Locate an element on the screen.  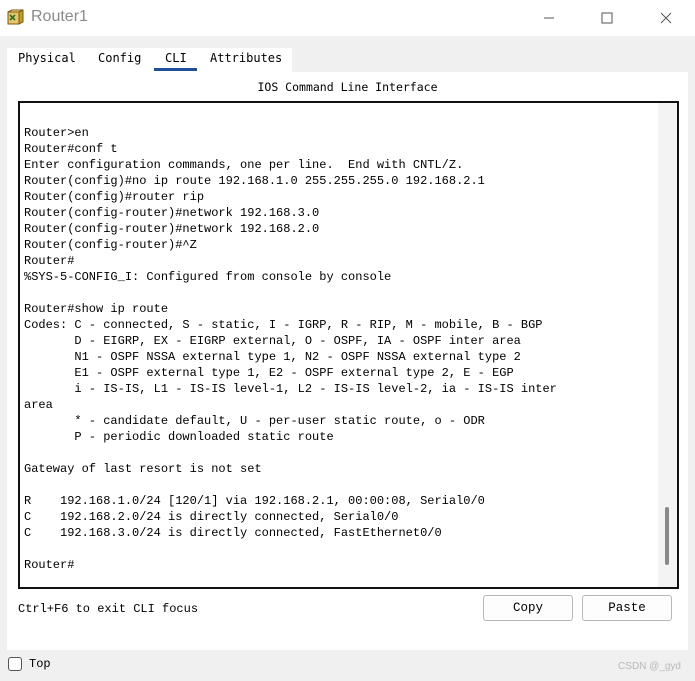
close-icon is located at coordinates (666, 18).